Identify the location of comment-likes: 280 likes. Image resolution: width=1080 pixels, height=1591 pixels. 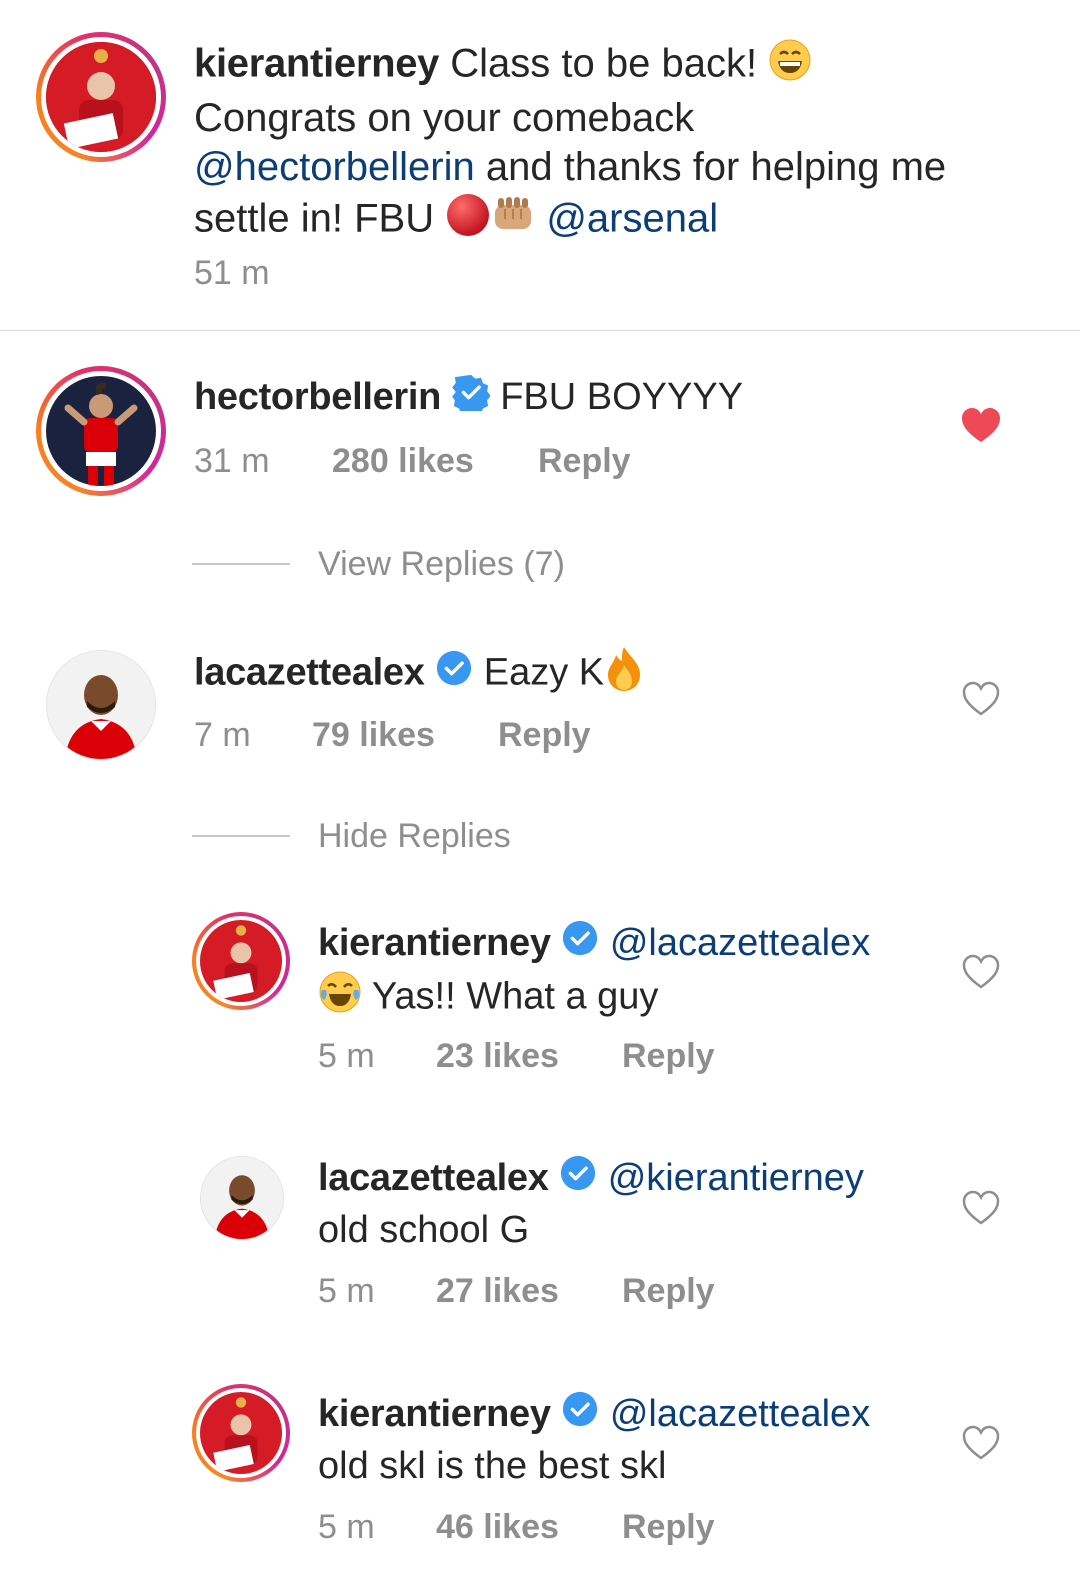
(435, 461).